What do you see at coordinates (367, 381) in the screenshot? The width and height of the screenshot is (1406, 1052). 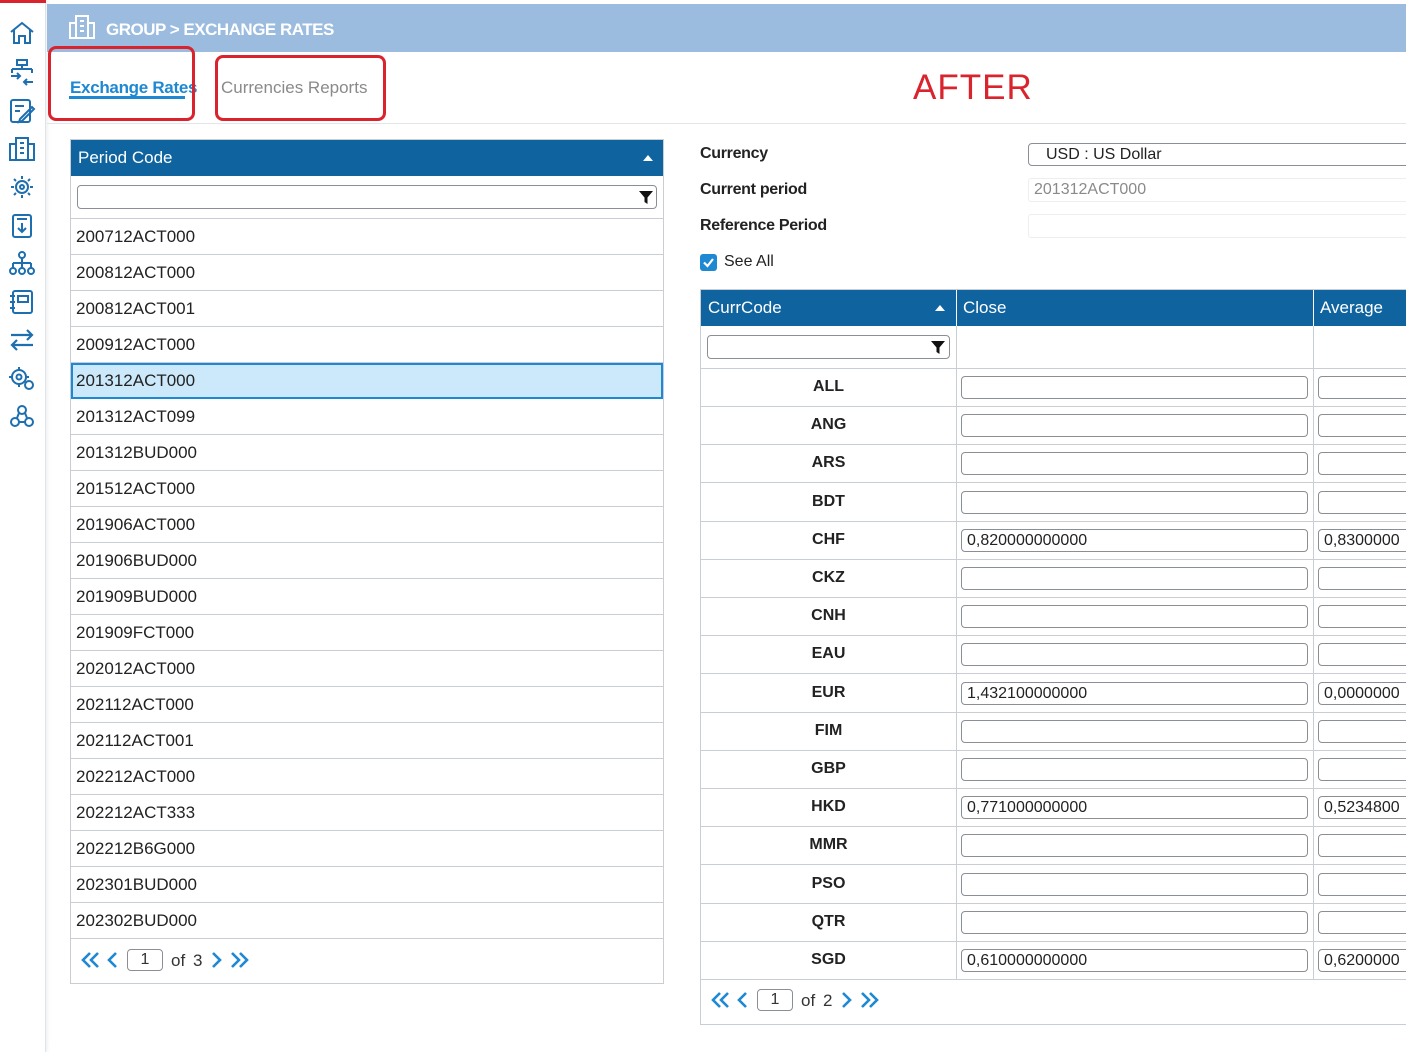 I see `period-row: 201312ACT000` at bounding box center [367, 381].